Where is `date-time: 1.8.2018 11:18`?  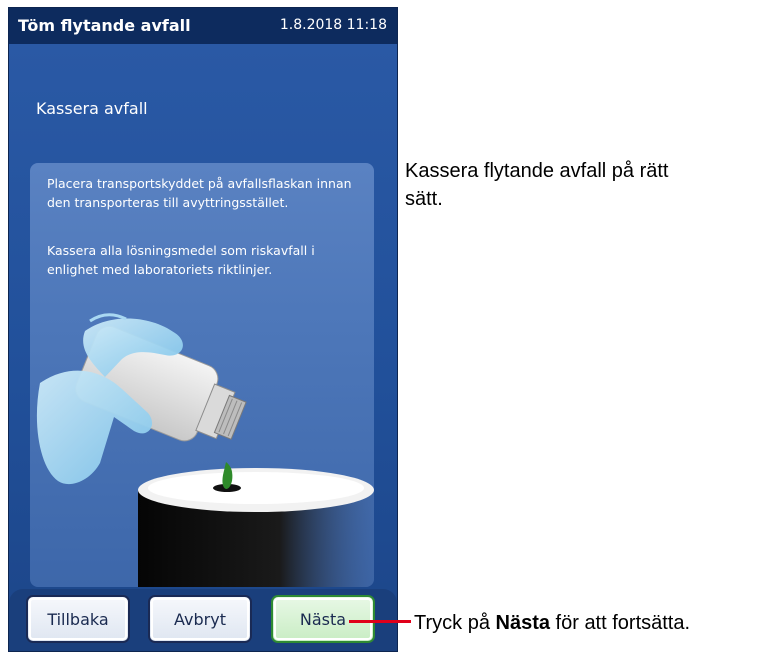 date-time: 1.8.2018 11:18 is located at coordinates (333, 25).